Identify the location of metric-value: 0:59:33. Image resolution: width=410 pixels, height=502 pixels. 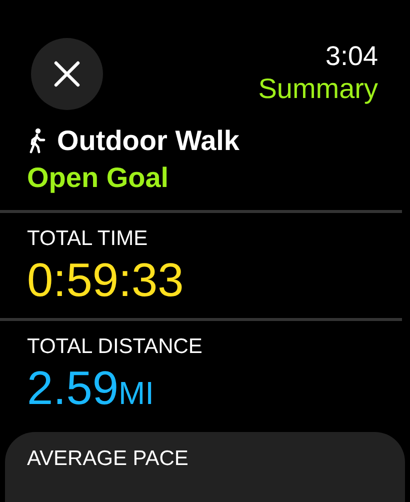
(105, 280).